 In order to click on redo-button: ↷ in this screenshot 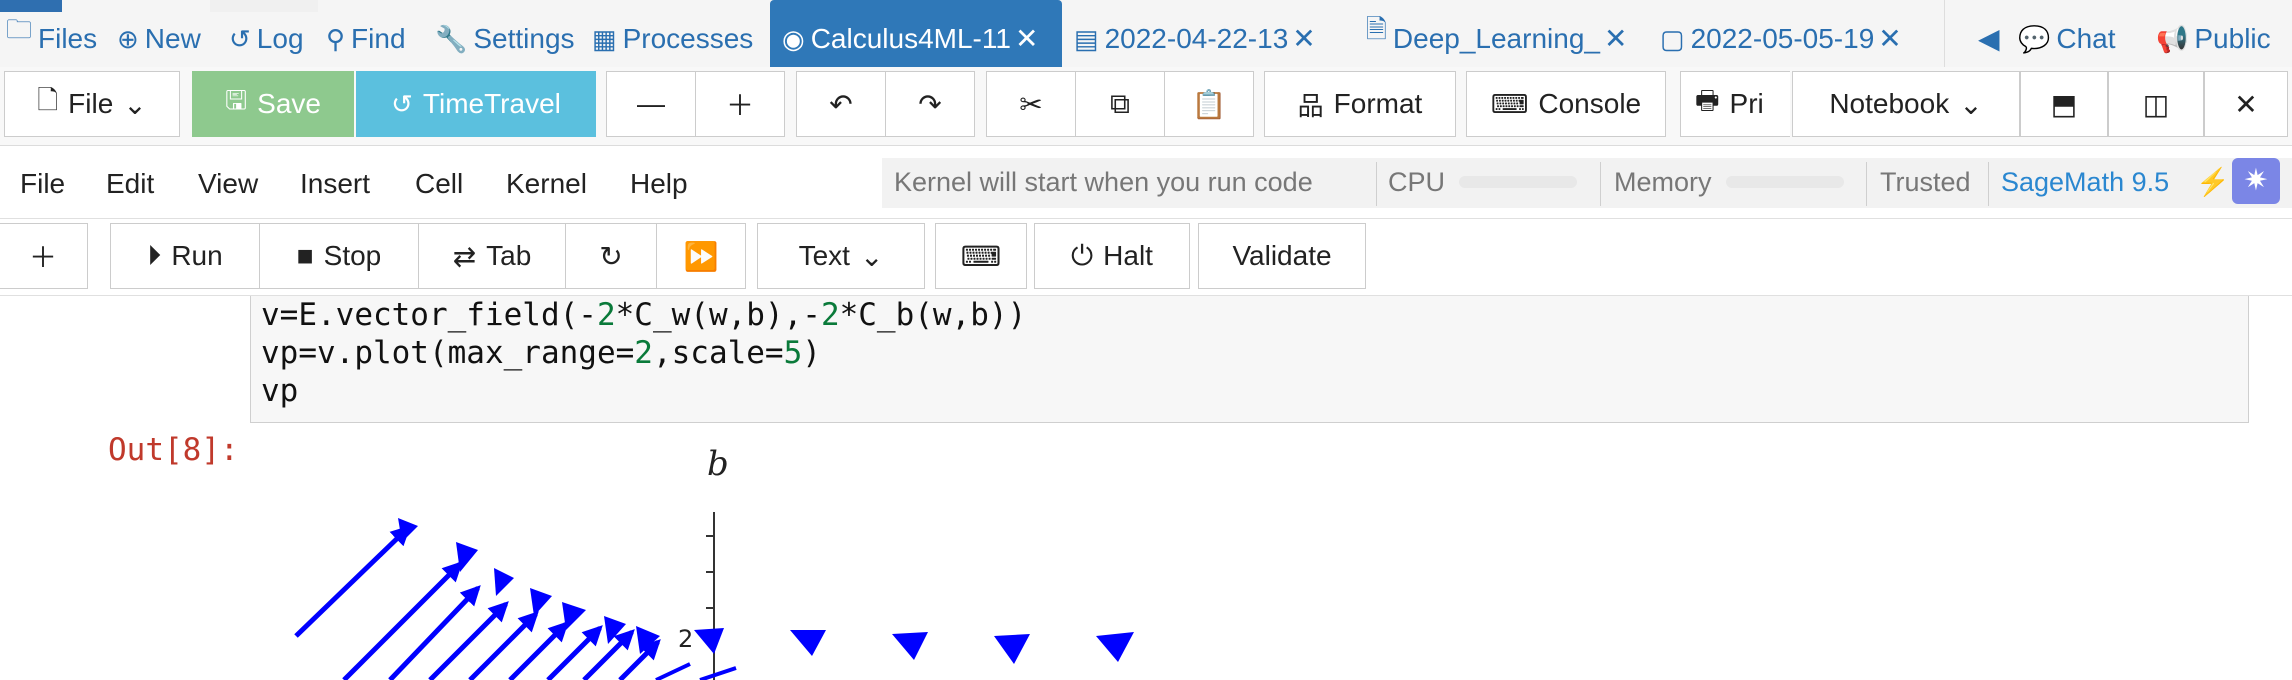, I will do `click(930, 104)`.